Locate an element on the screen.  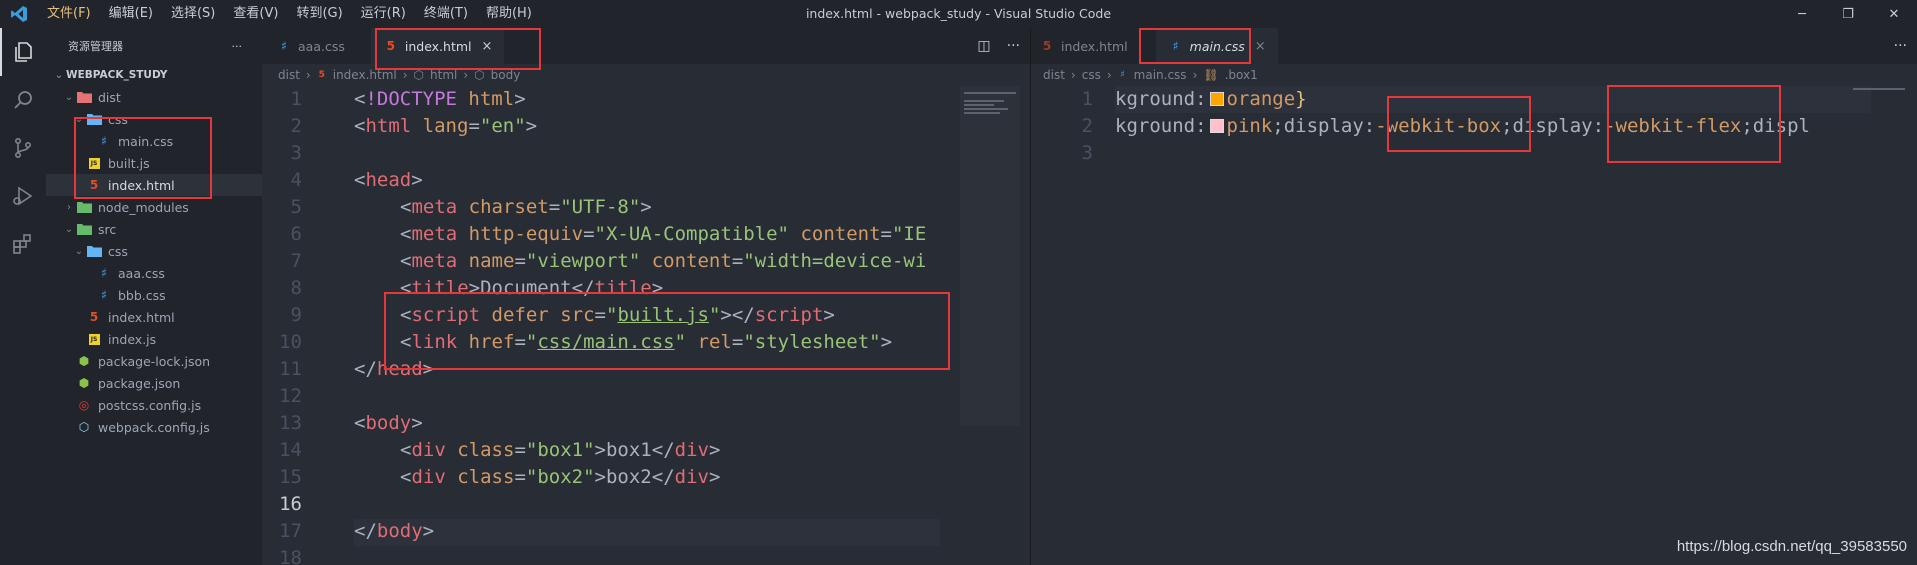
tab-actions-right: ··· is located at coordinates (1900, 46).